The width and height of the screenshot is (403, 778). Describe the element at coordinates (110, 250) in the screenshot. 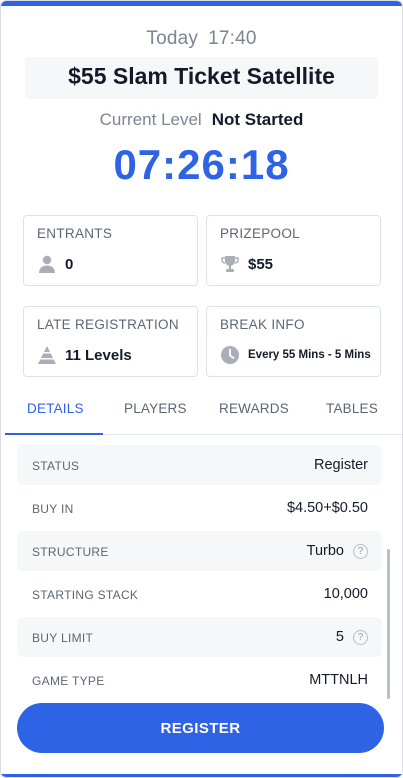

I see `entrants-card: ENTRANTS 0` at that location.